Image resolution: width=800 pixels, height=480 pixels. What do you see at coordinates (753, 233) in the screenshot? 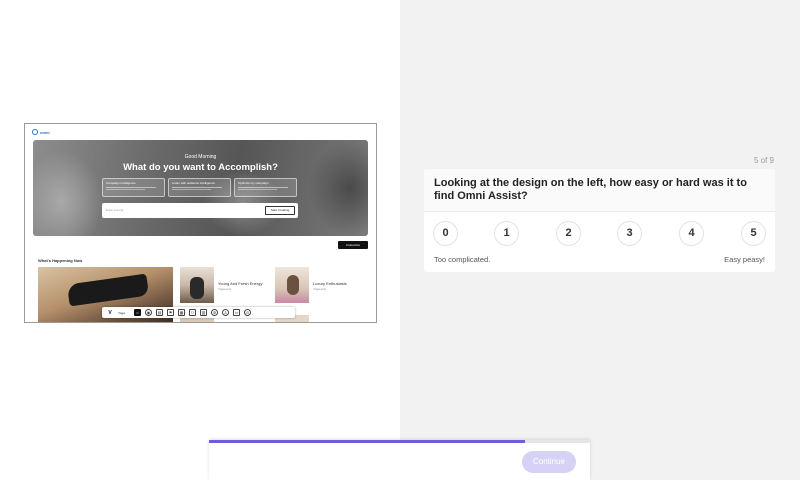
I see `rating-option-5: 5` at bounding box center [753, 233].